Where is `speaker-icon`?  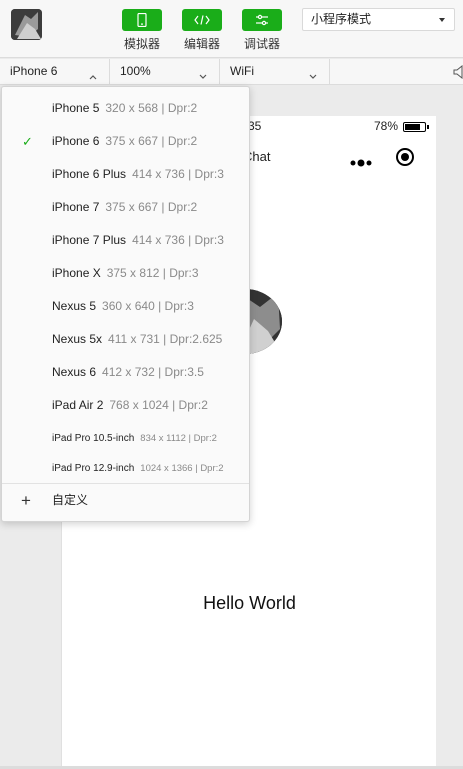 speaker-icon is located at coordinates (458, 72).